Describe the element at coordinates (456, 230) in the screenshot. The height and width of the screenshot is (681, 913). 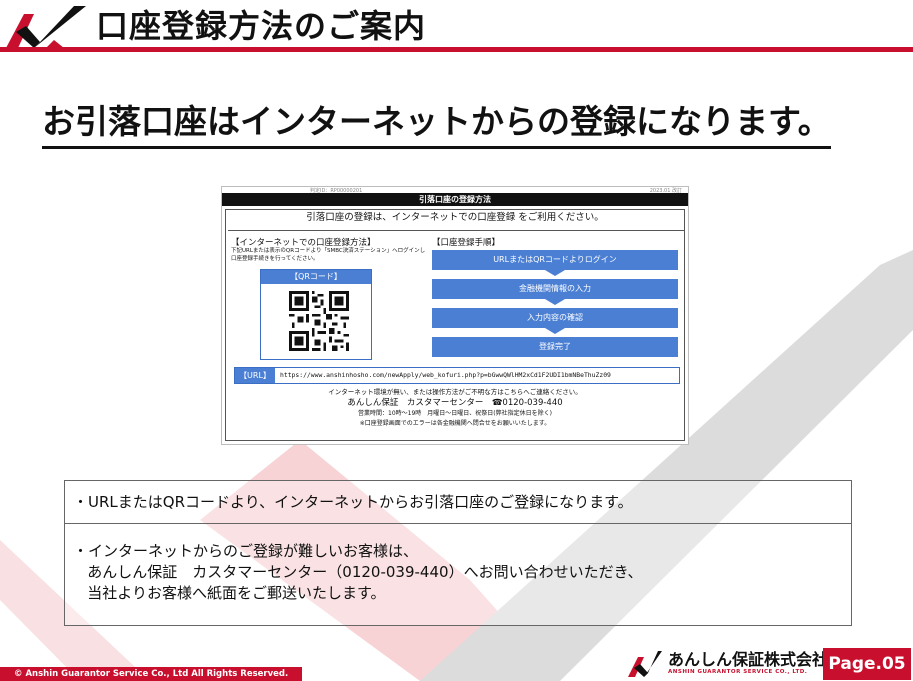
I see `document-divider` at that location.